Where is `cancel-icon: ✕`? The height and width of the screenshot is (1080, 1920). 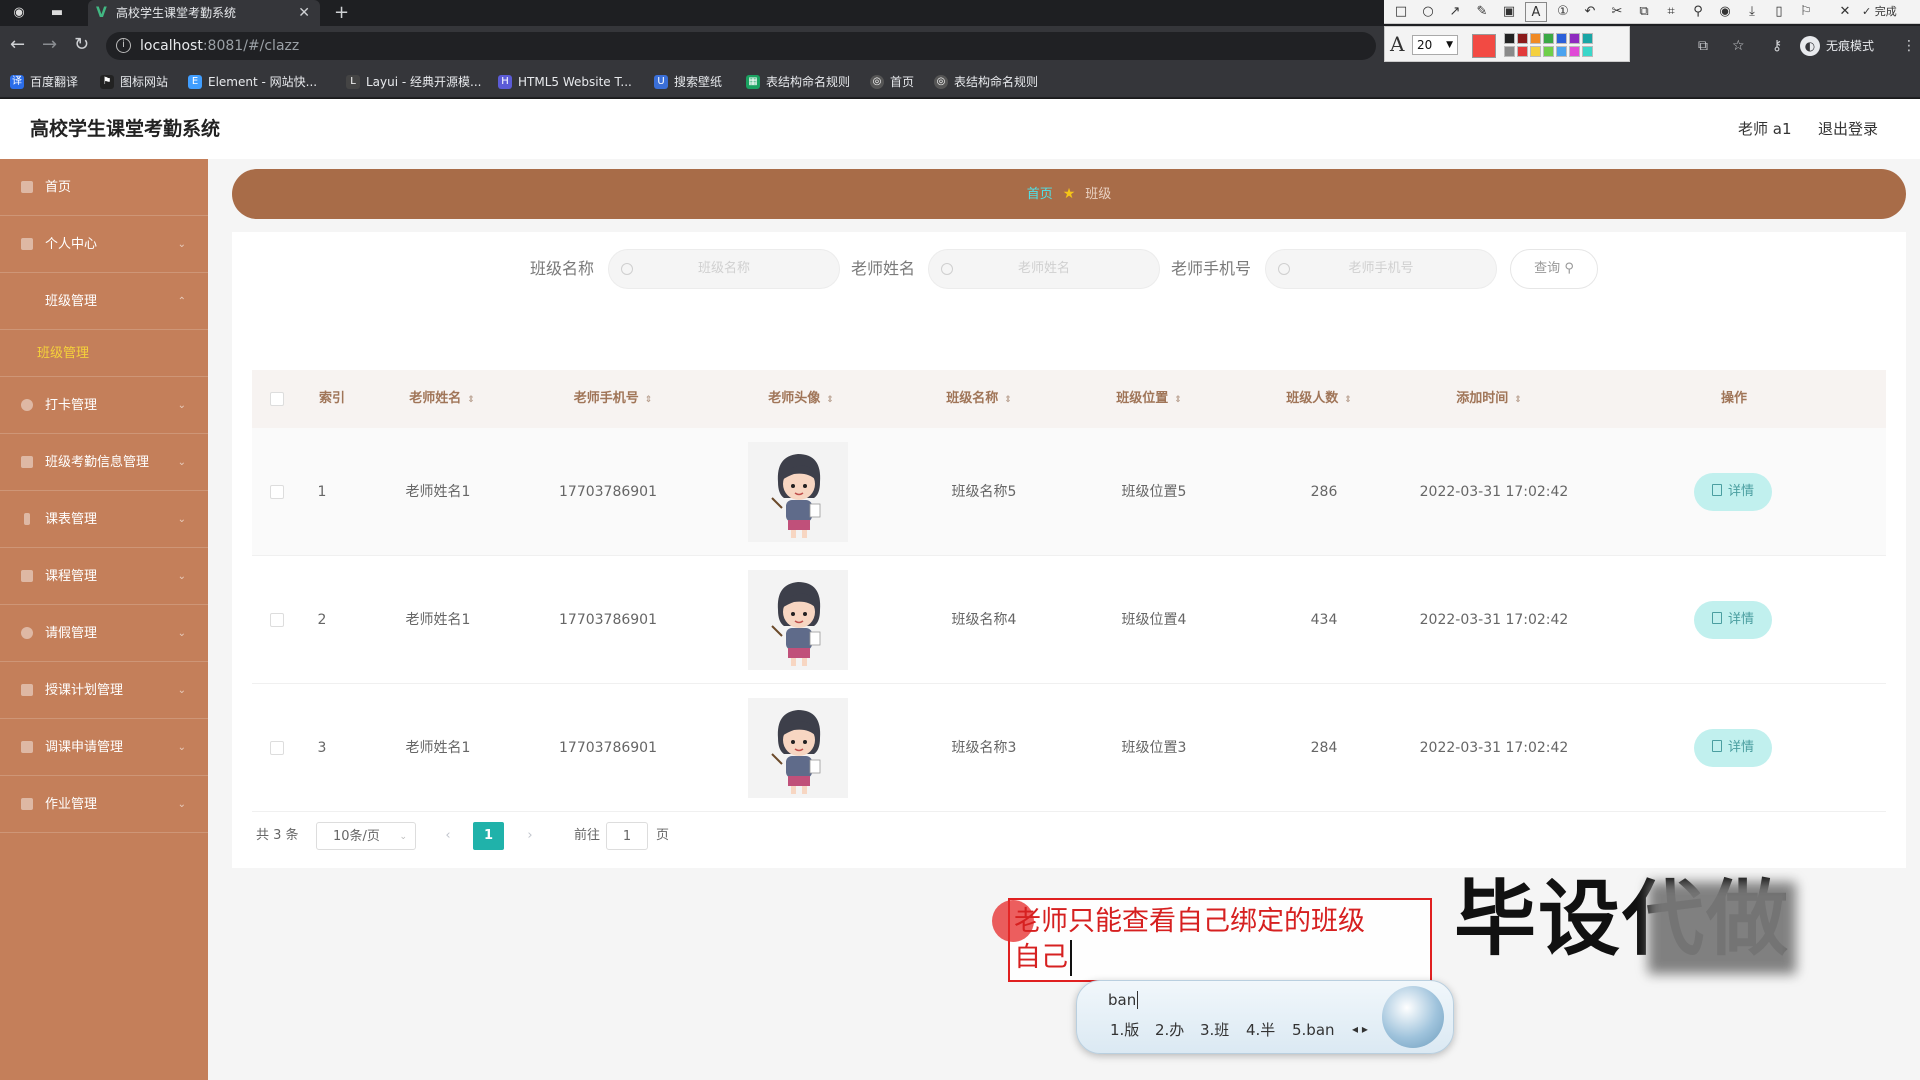
cancel-icon: ✕ is located at coordinates (1845, 12).